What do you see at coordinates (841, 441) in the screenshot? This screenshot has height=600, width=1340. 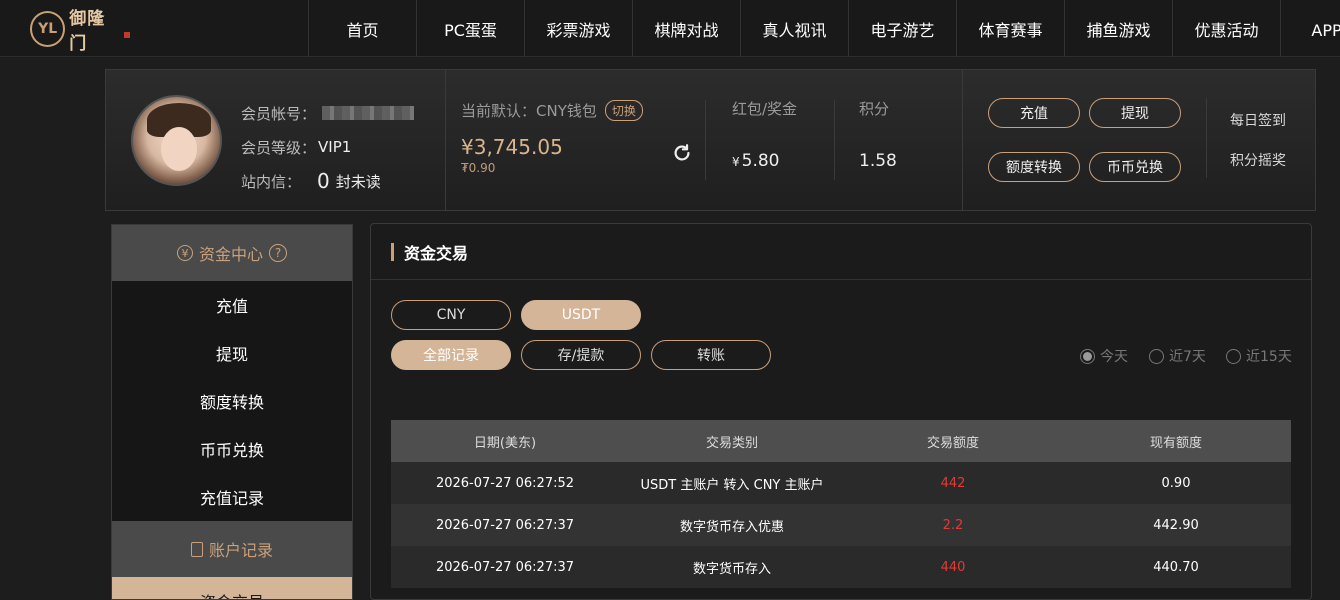 I see `table-header: 日期(美东) 交易类别 交易额度 现有额度` at bounding box center [841, 441].